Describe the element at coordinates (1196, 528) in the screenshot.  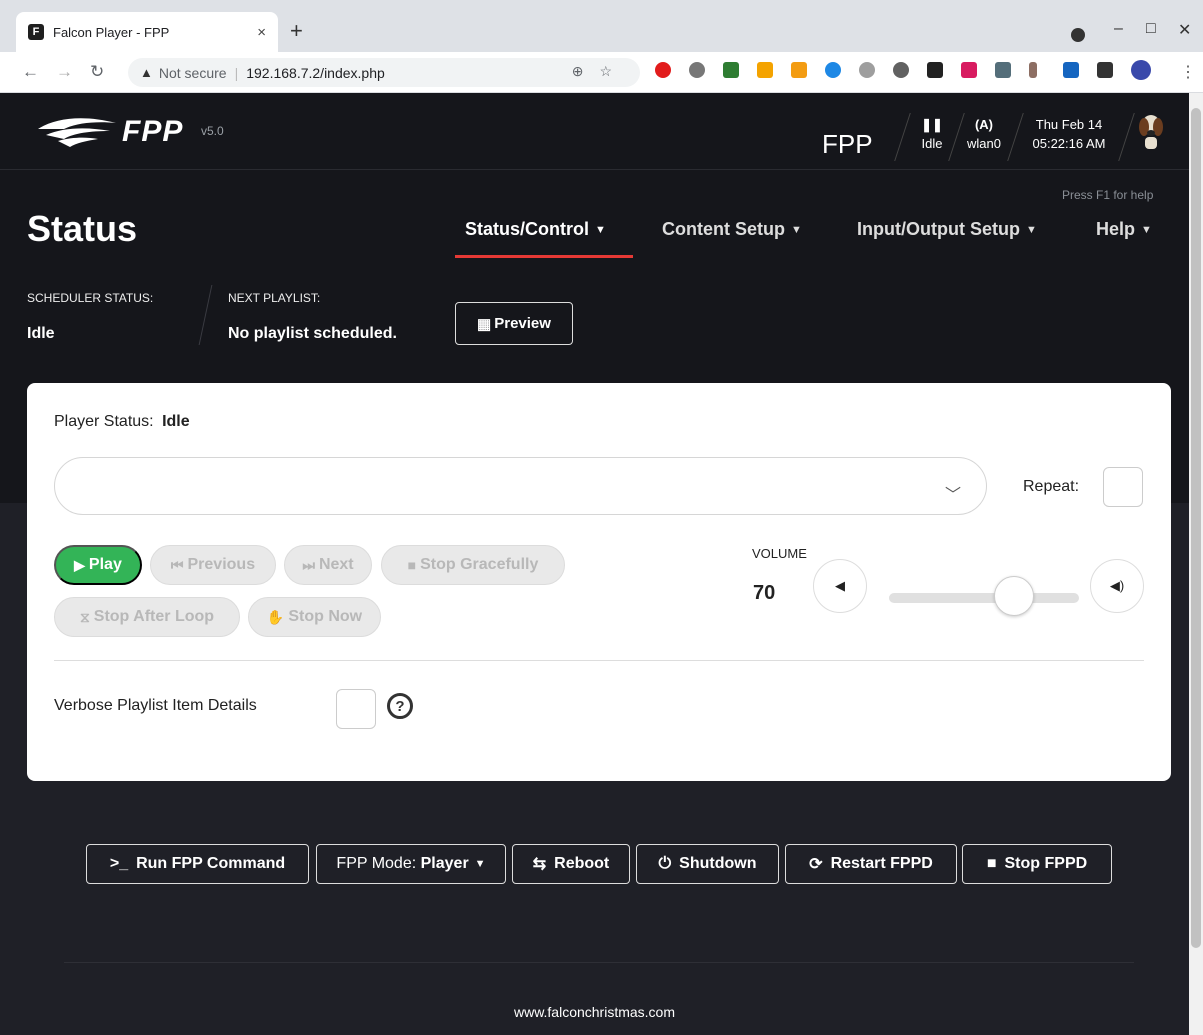
I see `scrollbar-thumb` at that location.